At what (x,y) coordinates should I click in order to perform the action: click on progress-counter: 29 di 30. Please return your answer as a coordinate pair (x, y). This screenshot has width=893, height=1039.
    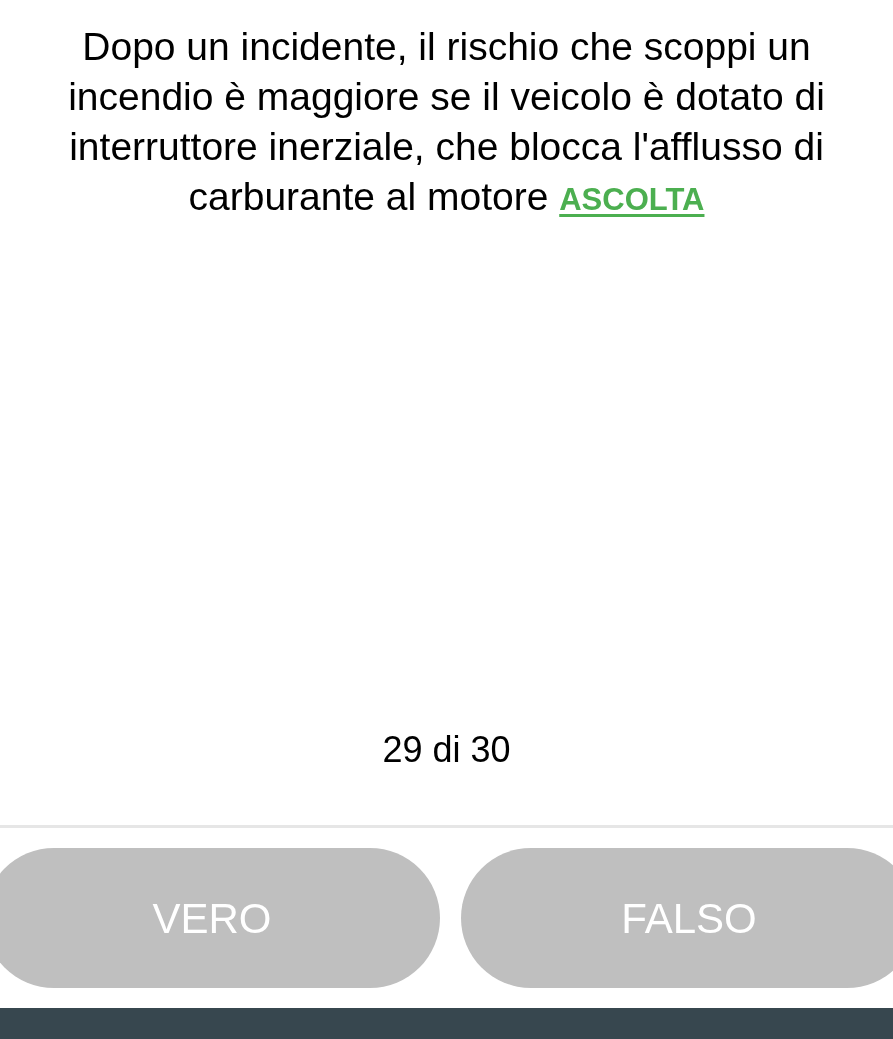
    Looking at the image, I should click on (446, 750).